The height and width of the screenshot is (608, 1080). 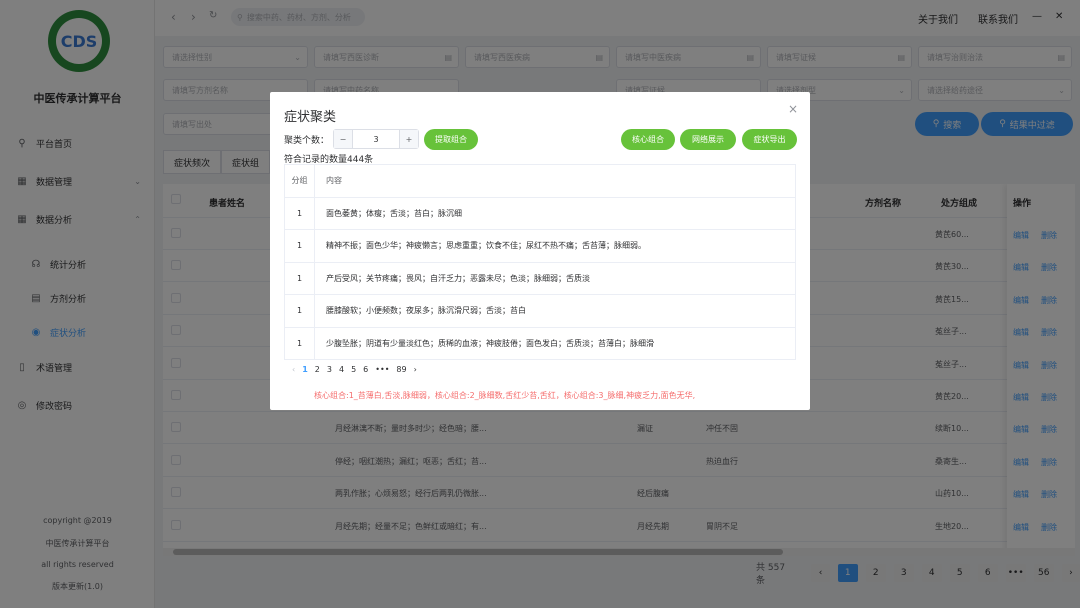 What do you see at coordinates (451, 139) in the screenshot?
I see `extract-combination-button: 提取组合` at bounding box center [451, 139].